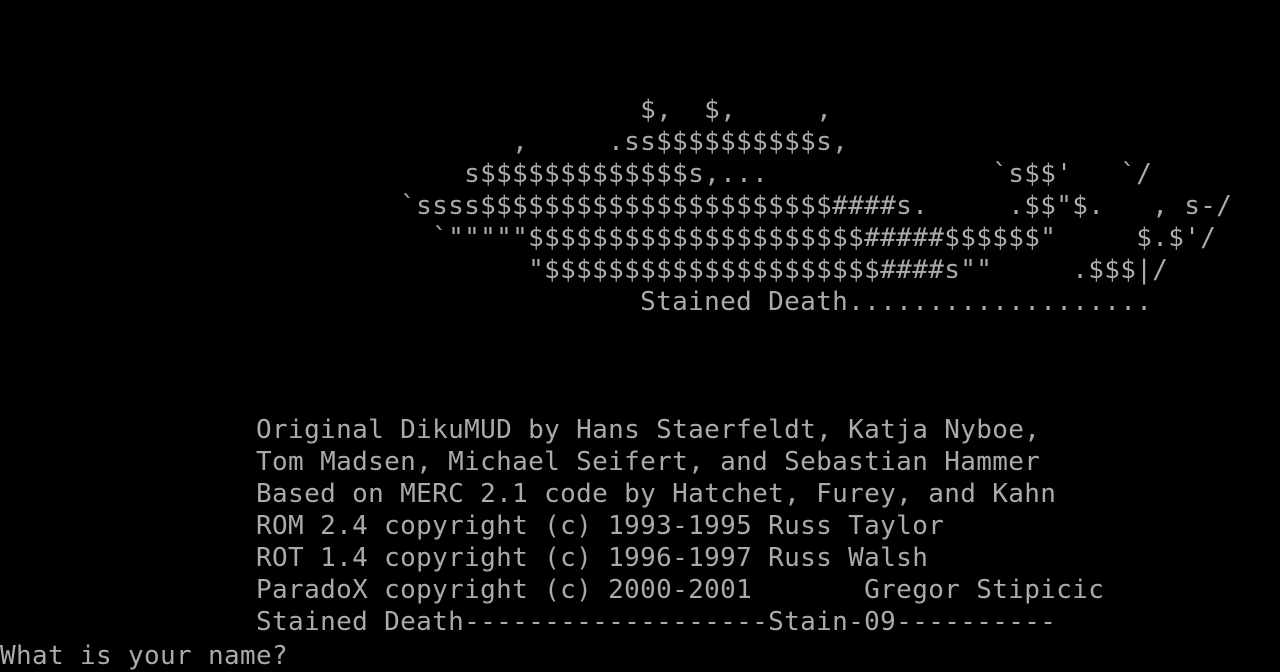 Image resolution: width=1280 pixels, height=672 pixels. Describe the element at coordinates (576, 174) in the screenshot. I see `ascii-art-line: s$$$$$$$$$$$$$s,... `s$$' `/` at that location.